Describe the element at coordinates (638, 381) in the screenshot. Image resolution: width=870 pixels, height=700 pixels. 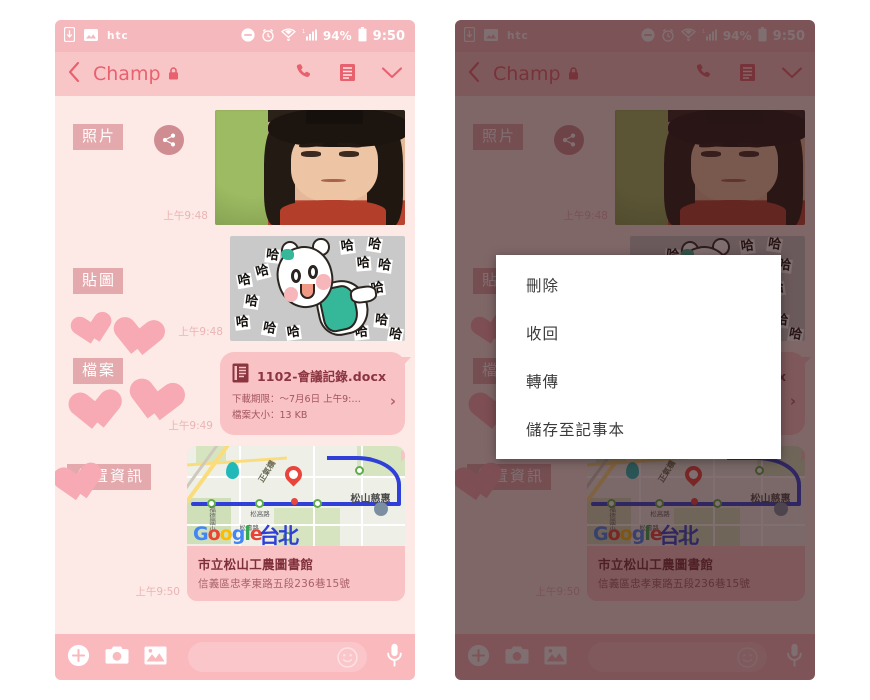
I see `context-menu-item: 轉傳` at that location.